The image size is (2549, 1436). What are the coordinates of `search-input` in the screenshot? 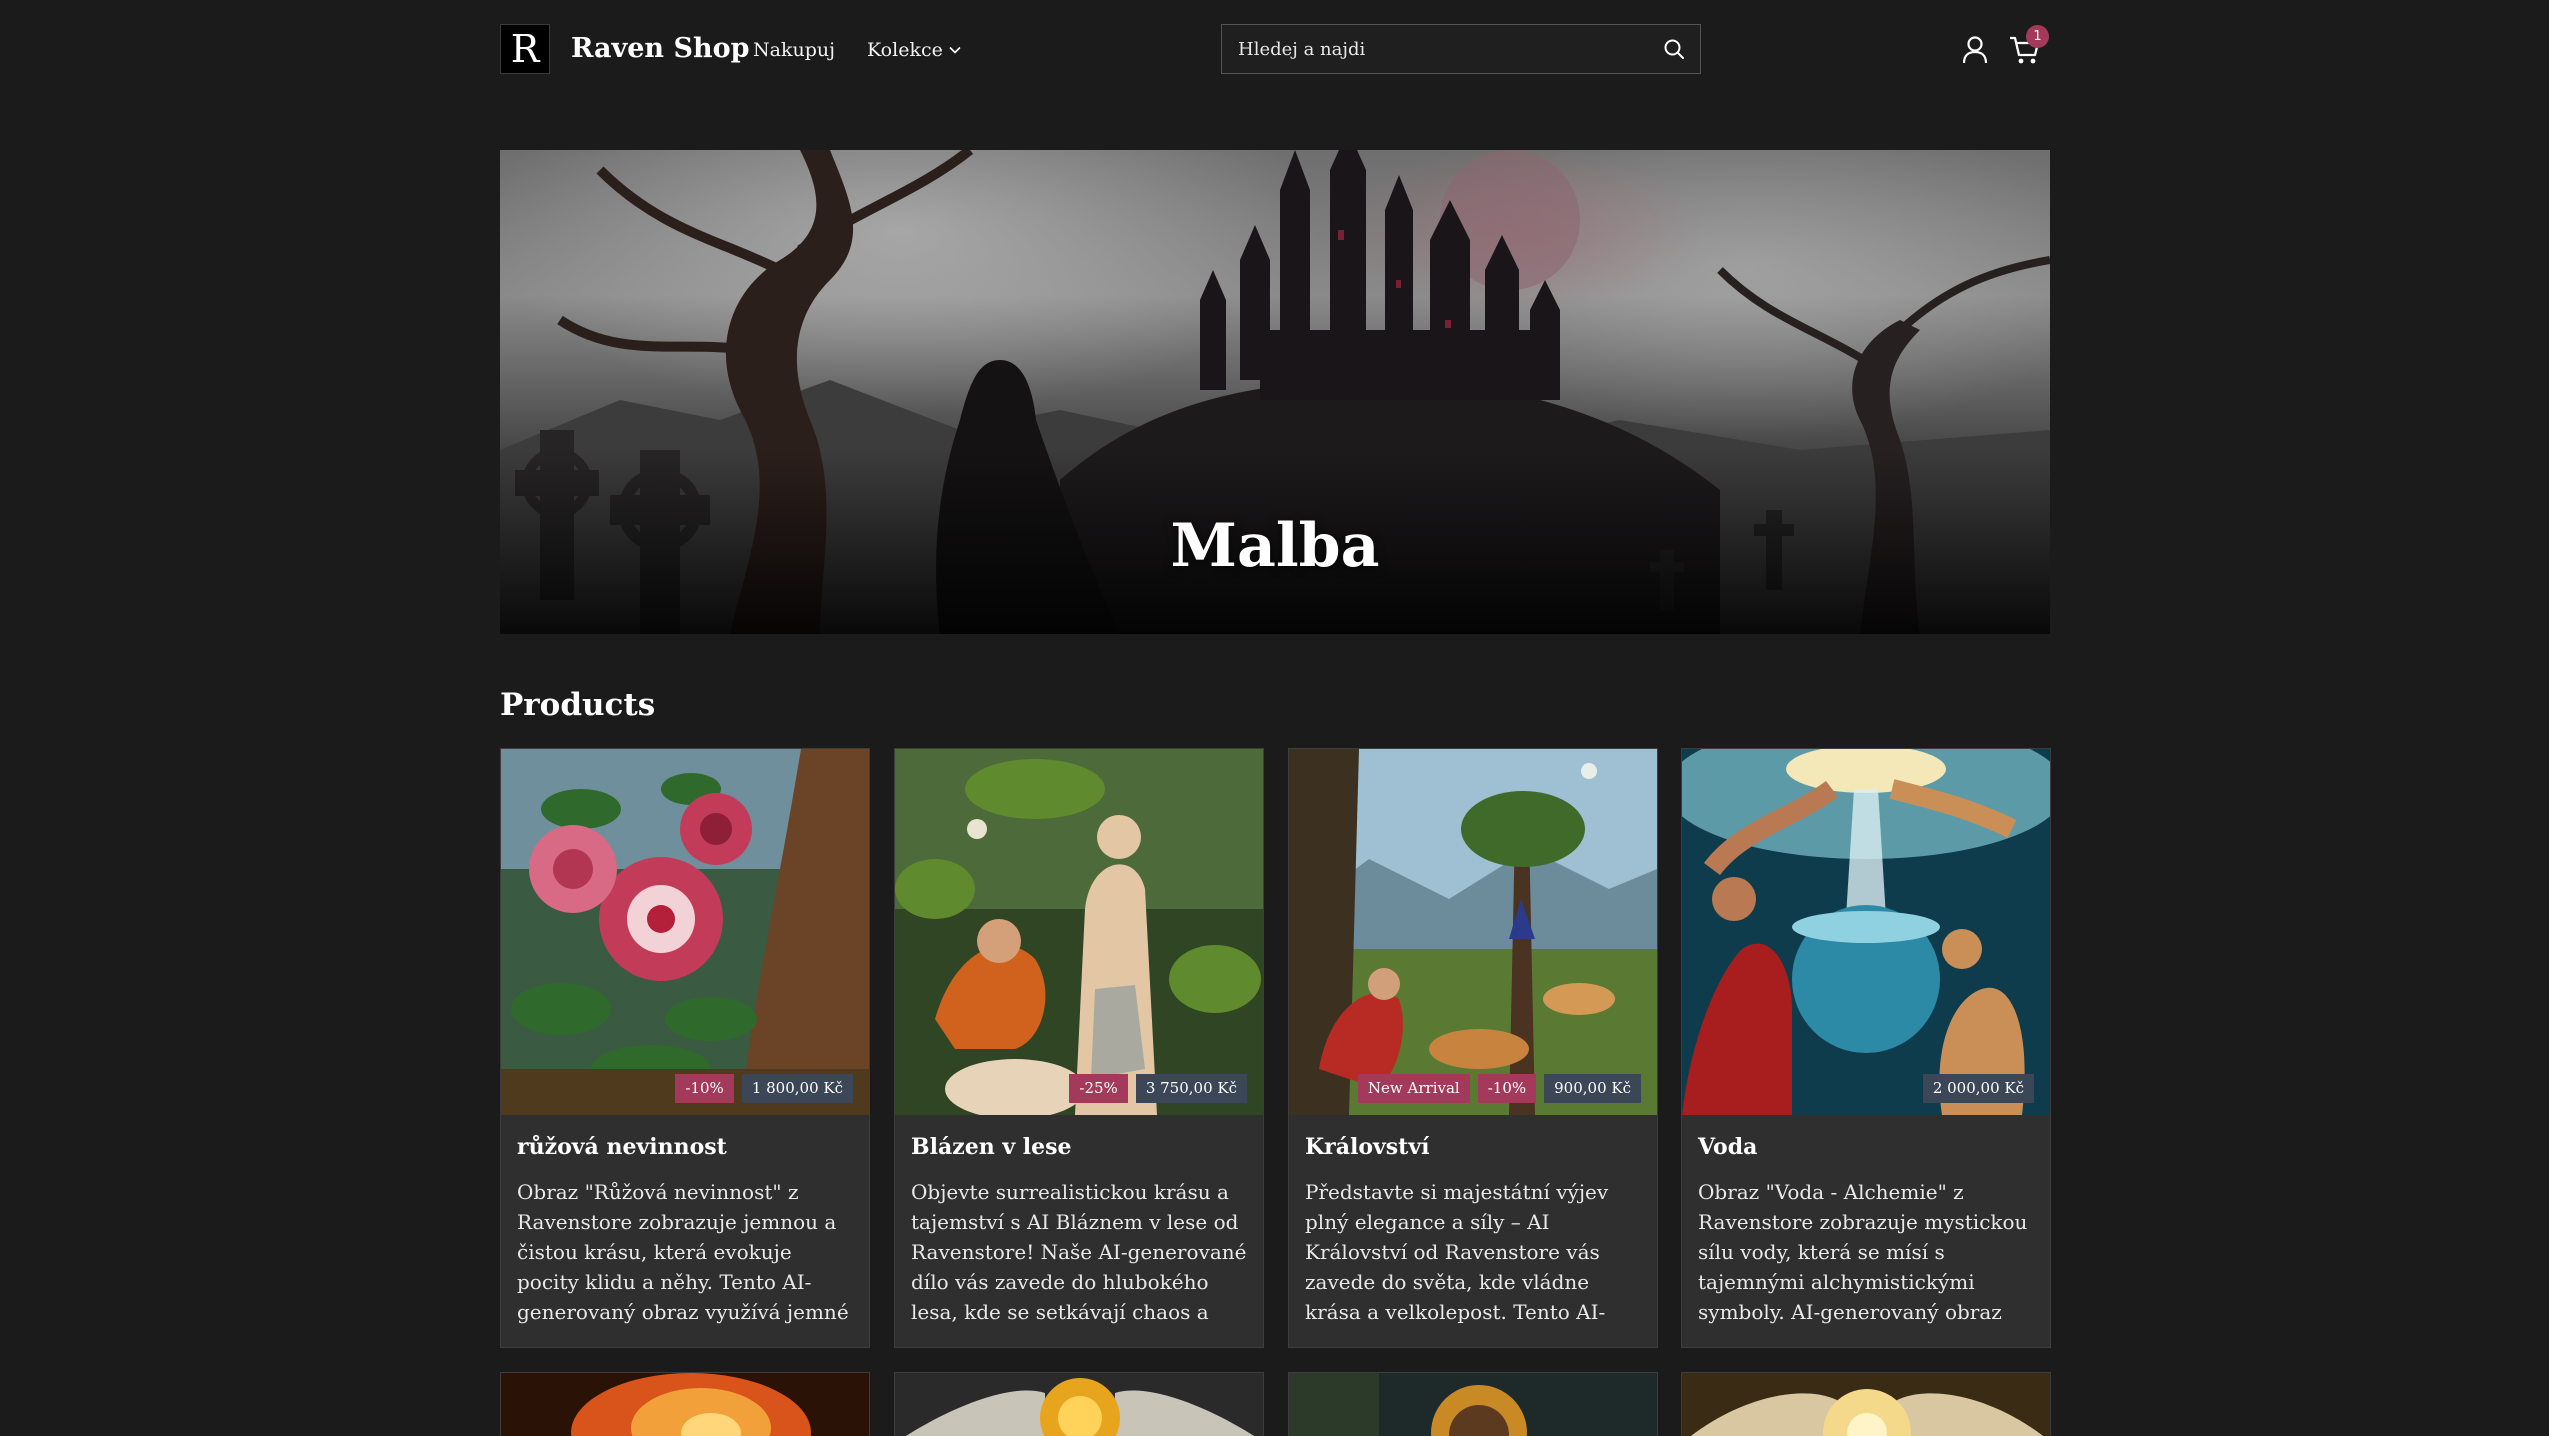 It's located at (1450, 49).